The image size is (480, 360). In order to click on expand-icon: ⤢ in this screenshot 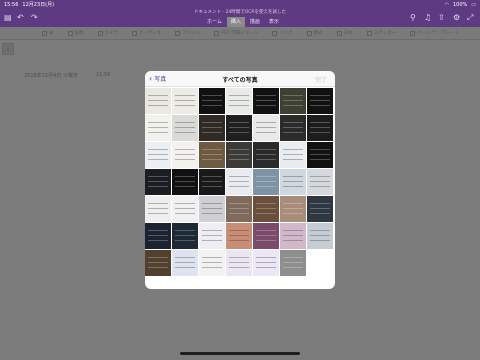, I will do `click(470, 18)`.